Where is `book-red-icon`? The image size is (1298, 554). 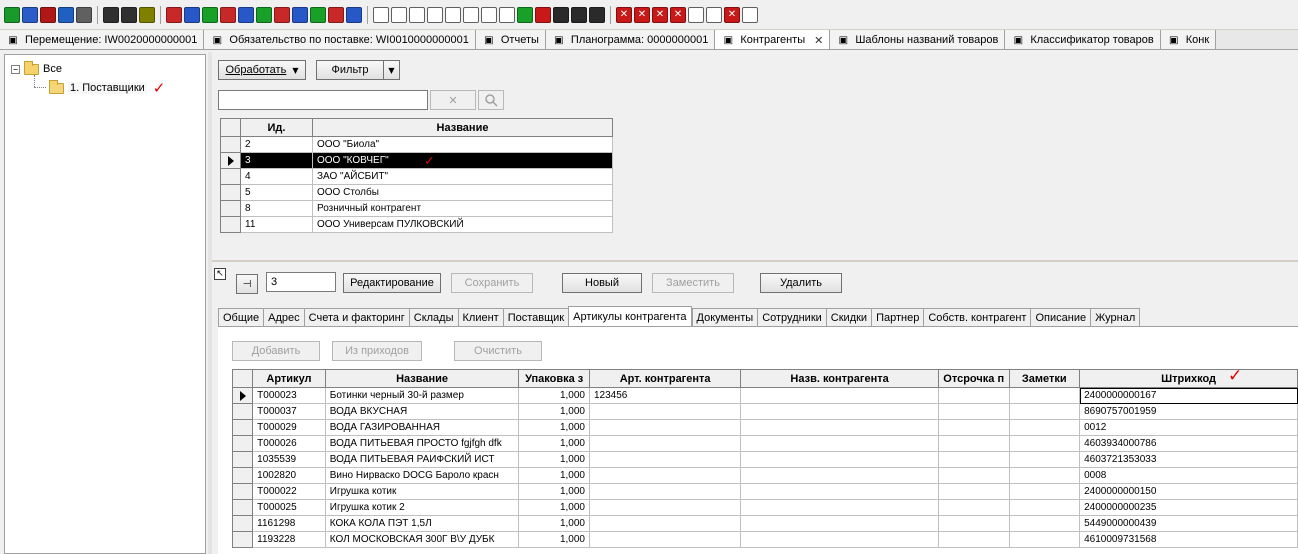 book-red-icon is located at coordinates (543, 14).